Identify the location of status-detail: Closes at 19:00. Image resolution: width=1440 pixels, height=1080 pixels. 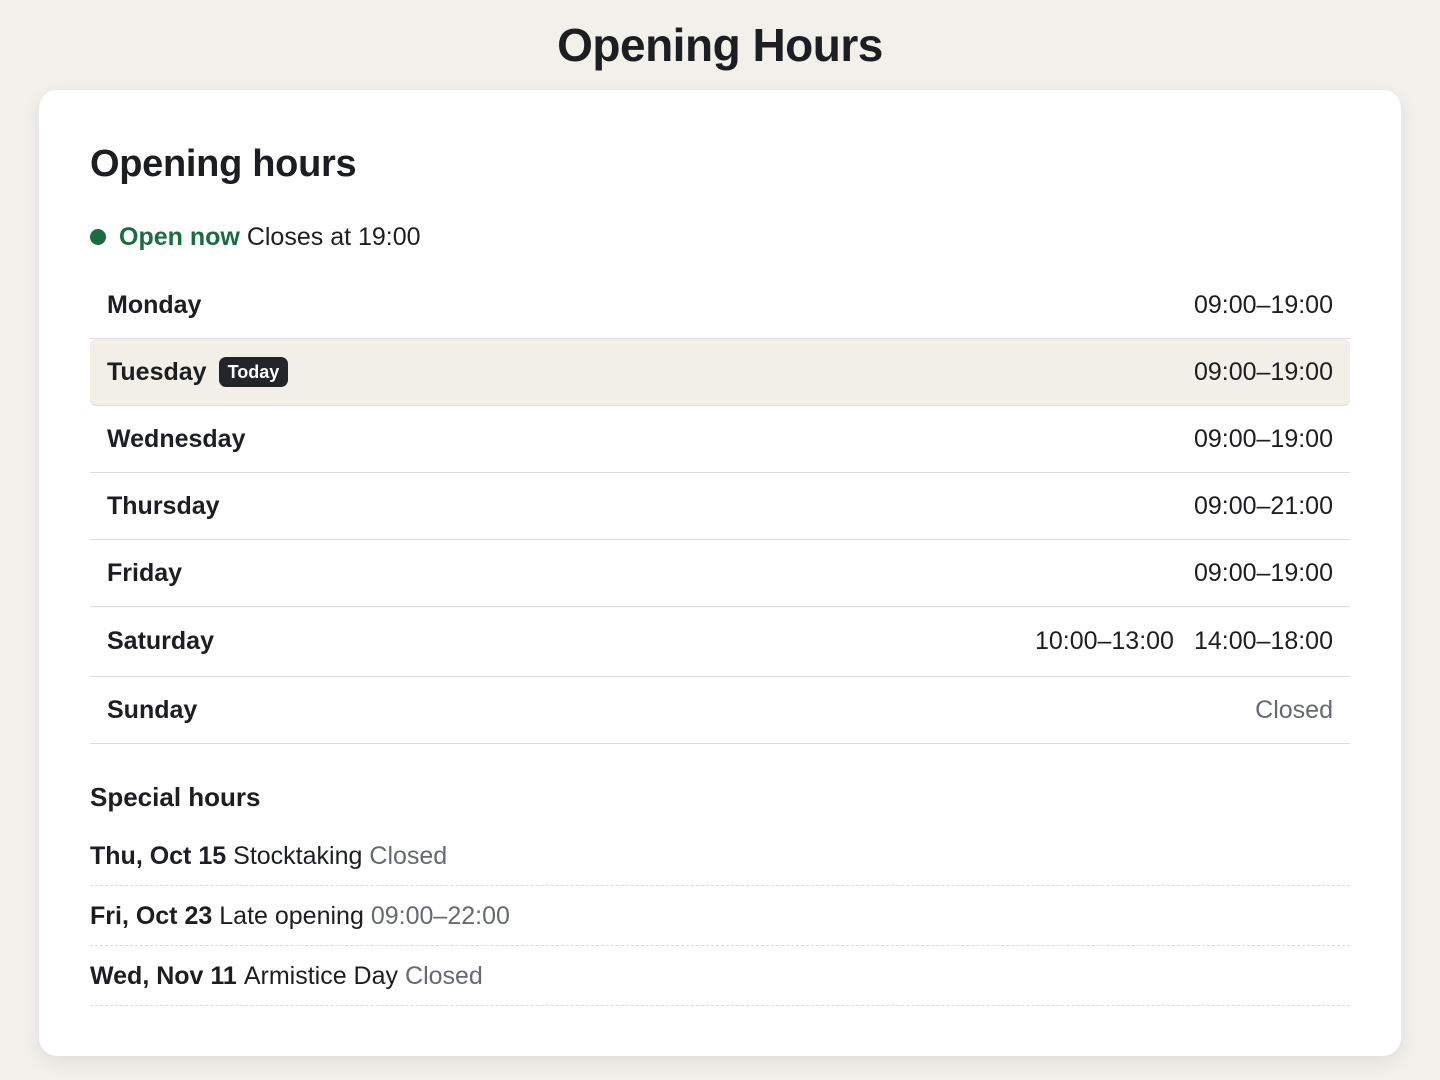
(333, 236).